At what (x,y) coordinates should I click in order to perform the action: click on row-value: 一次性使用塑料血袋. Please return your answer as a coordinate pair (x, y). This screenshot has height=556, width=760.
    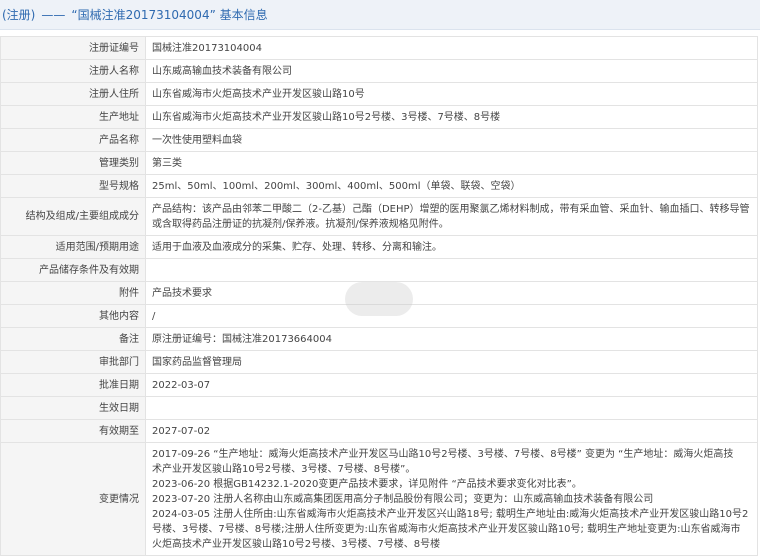
    Looking at the image, I should click on (451, 140).